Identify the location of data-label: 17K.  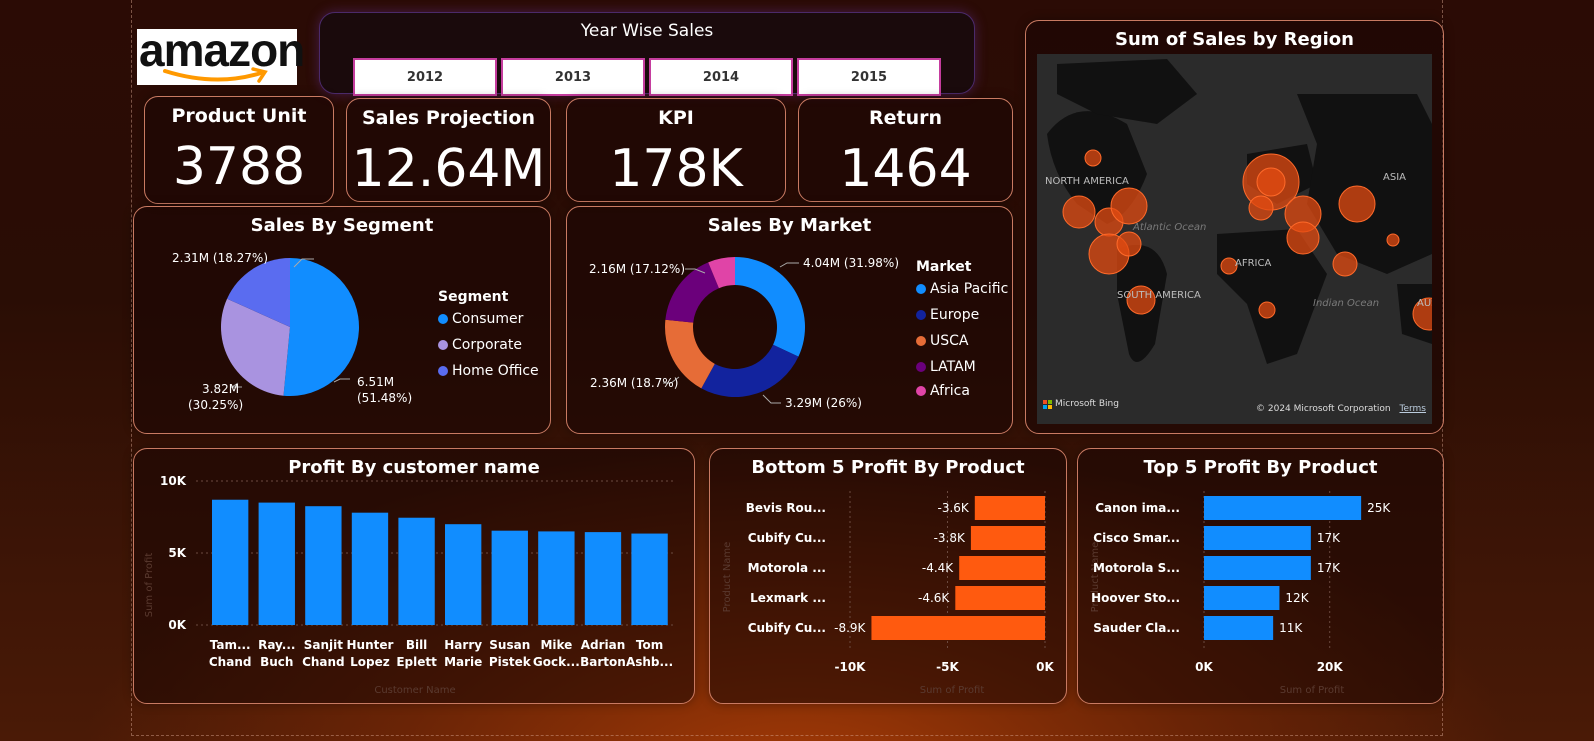
(1329, 538).